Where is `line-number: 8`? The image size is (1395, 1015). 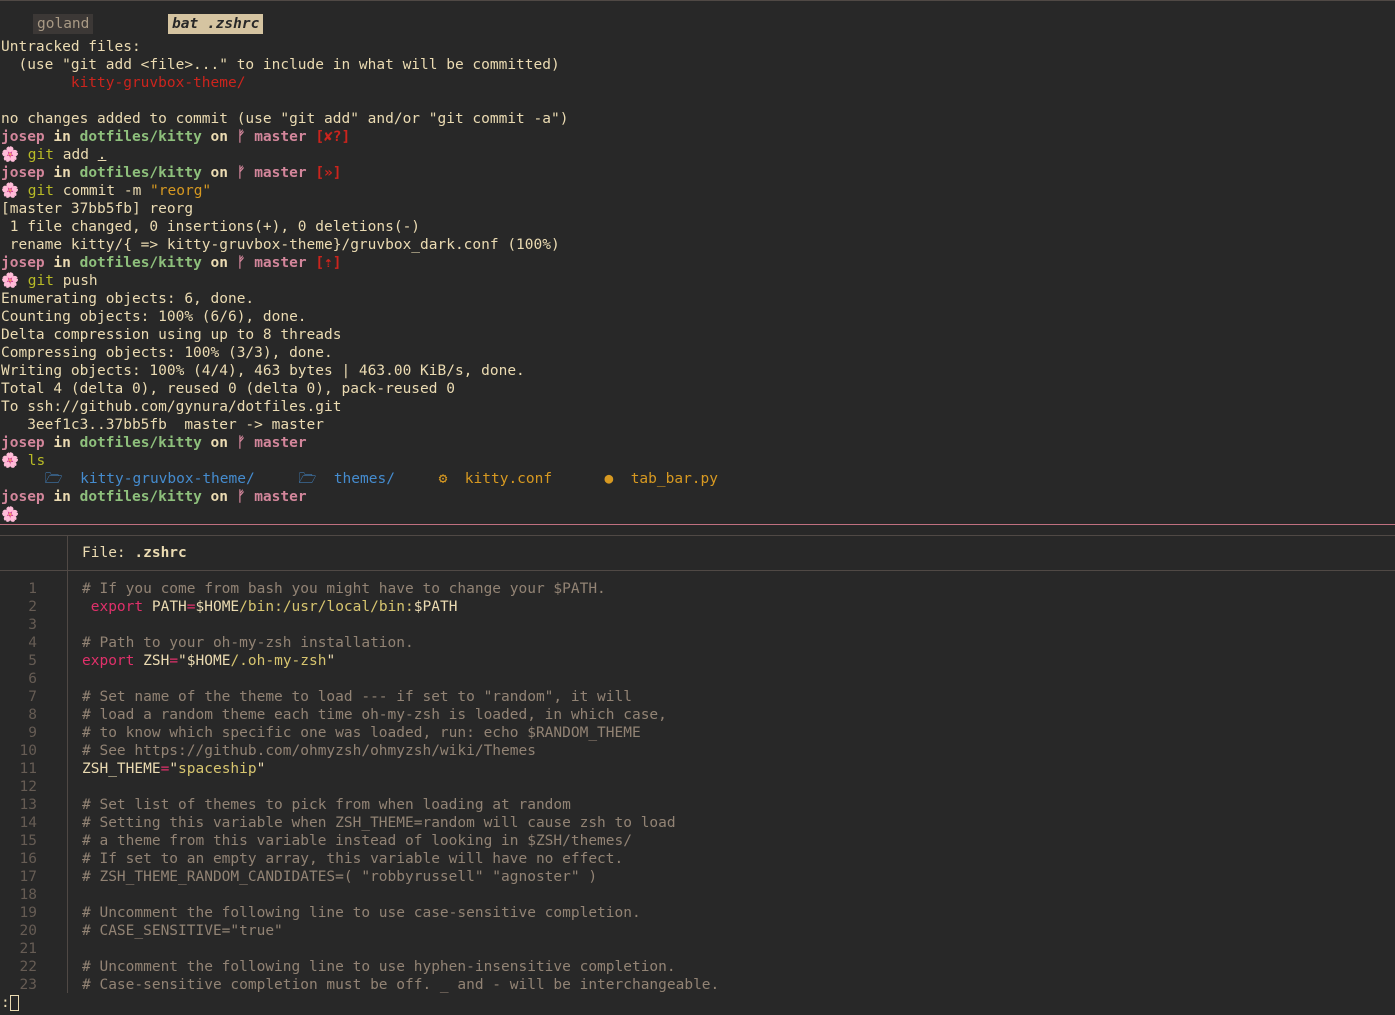 line-number: 8 is located at coordinates (32, 715).